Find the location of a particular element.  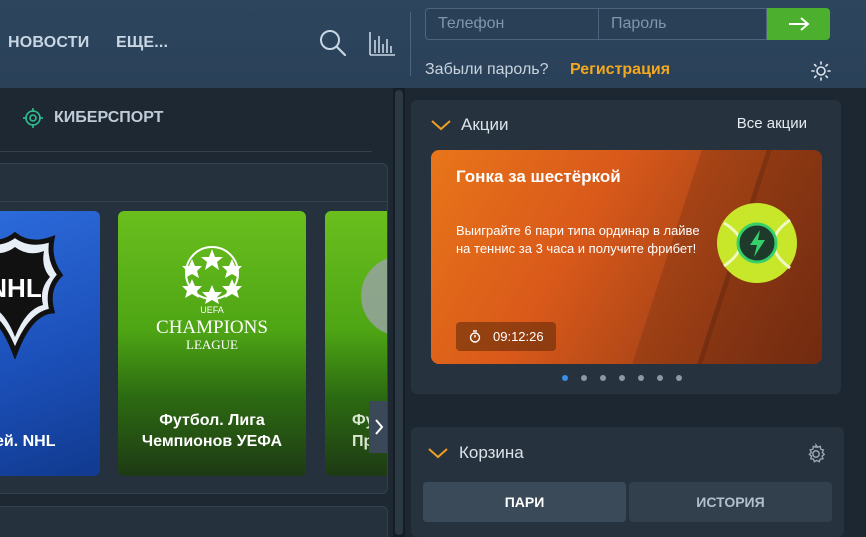

league-logo is located at coordinates (374, 296).